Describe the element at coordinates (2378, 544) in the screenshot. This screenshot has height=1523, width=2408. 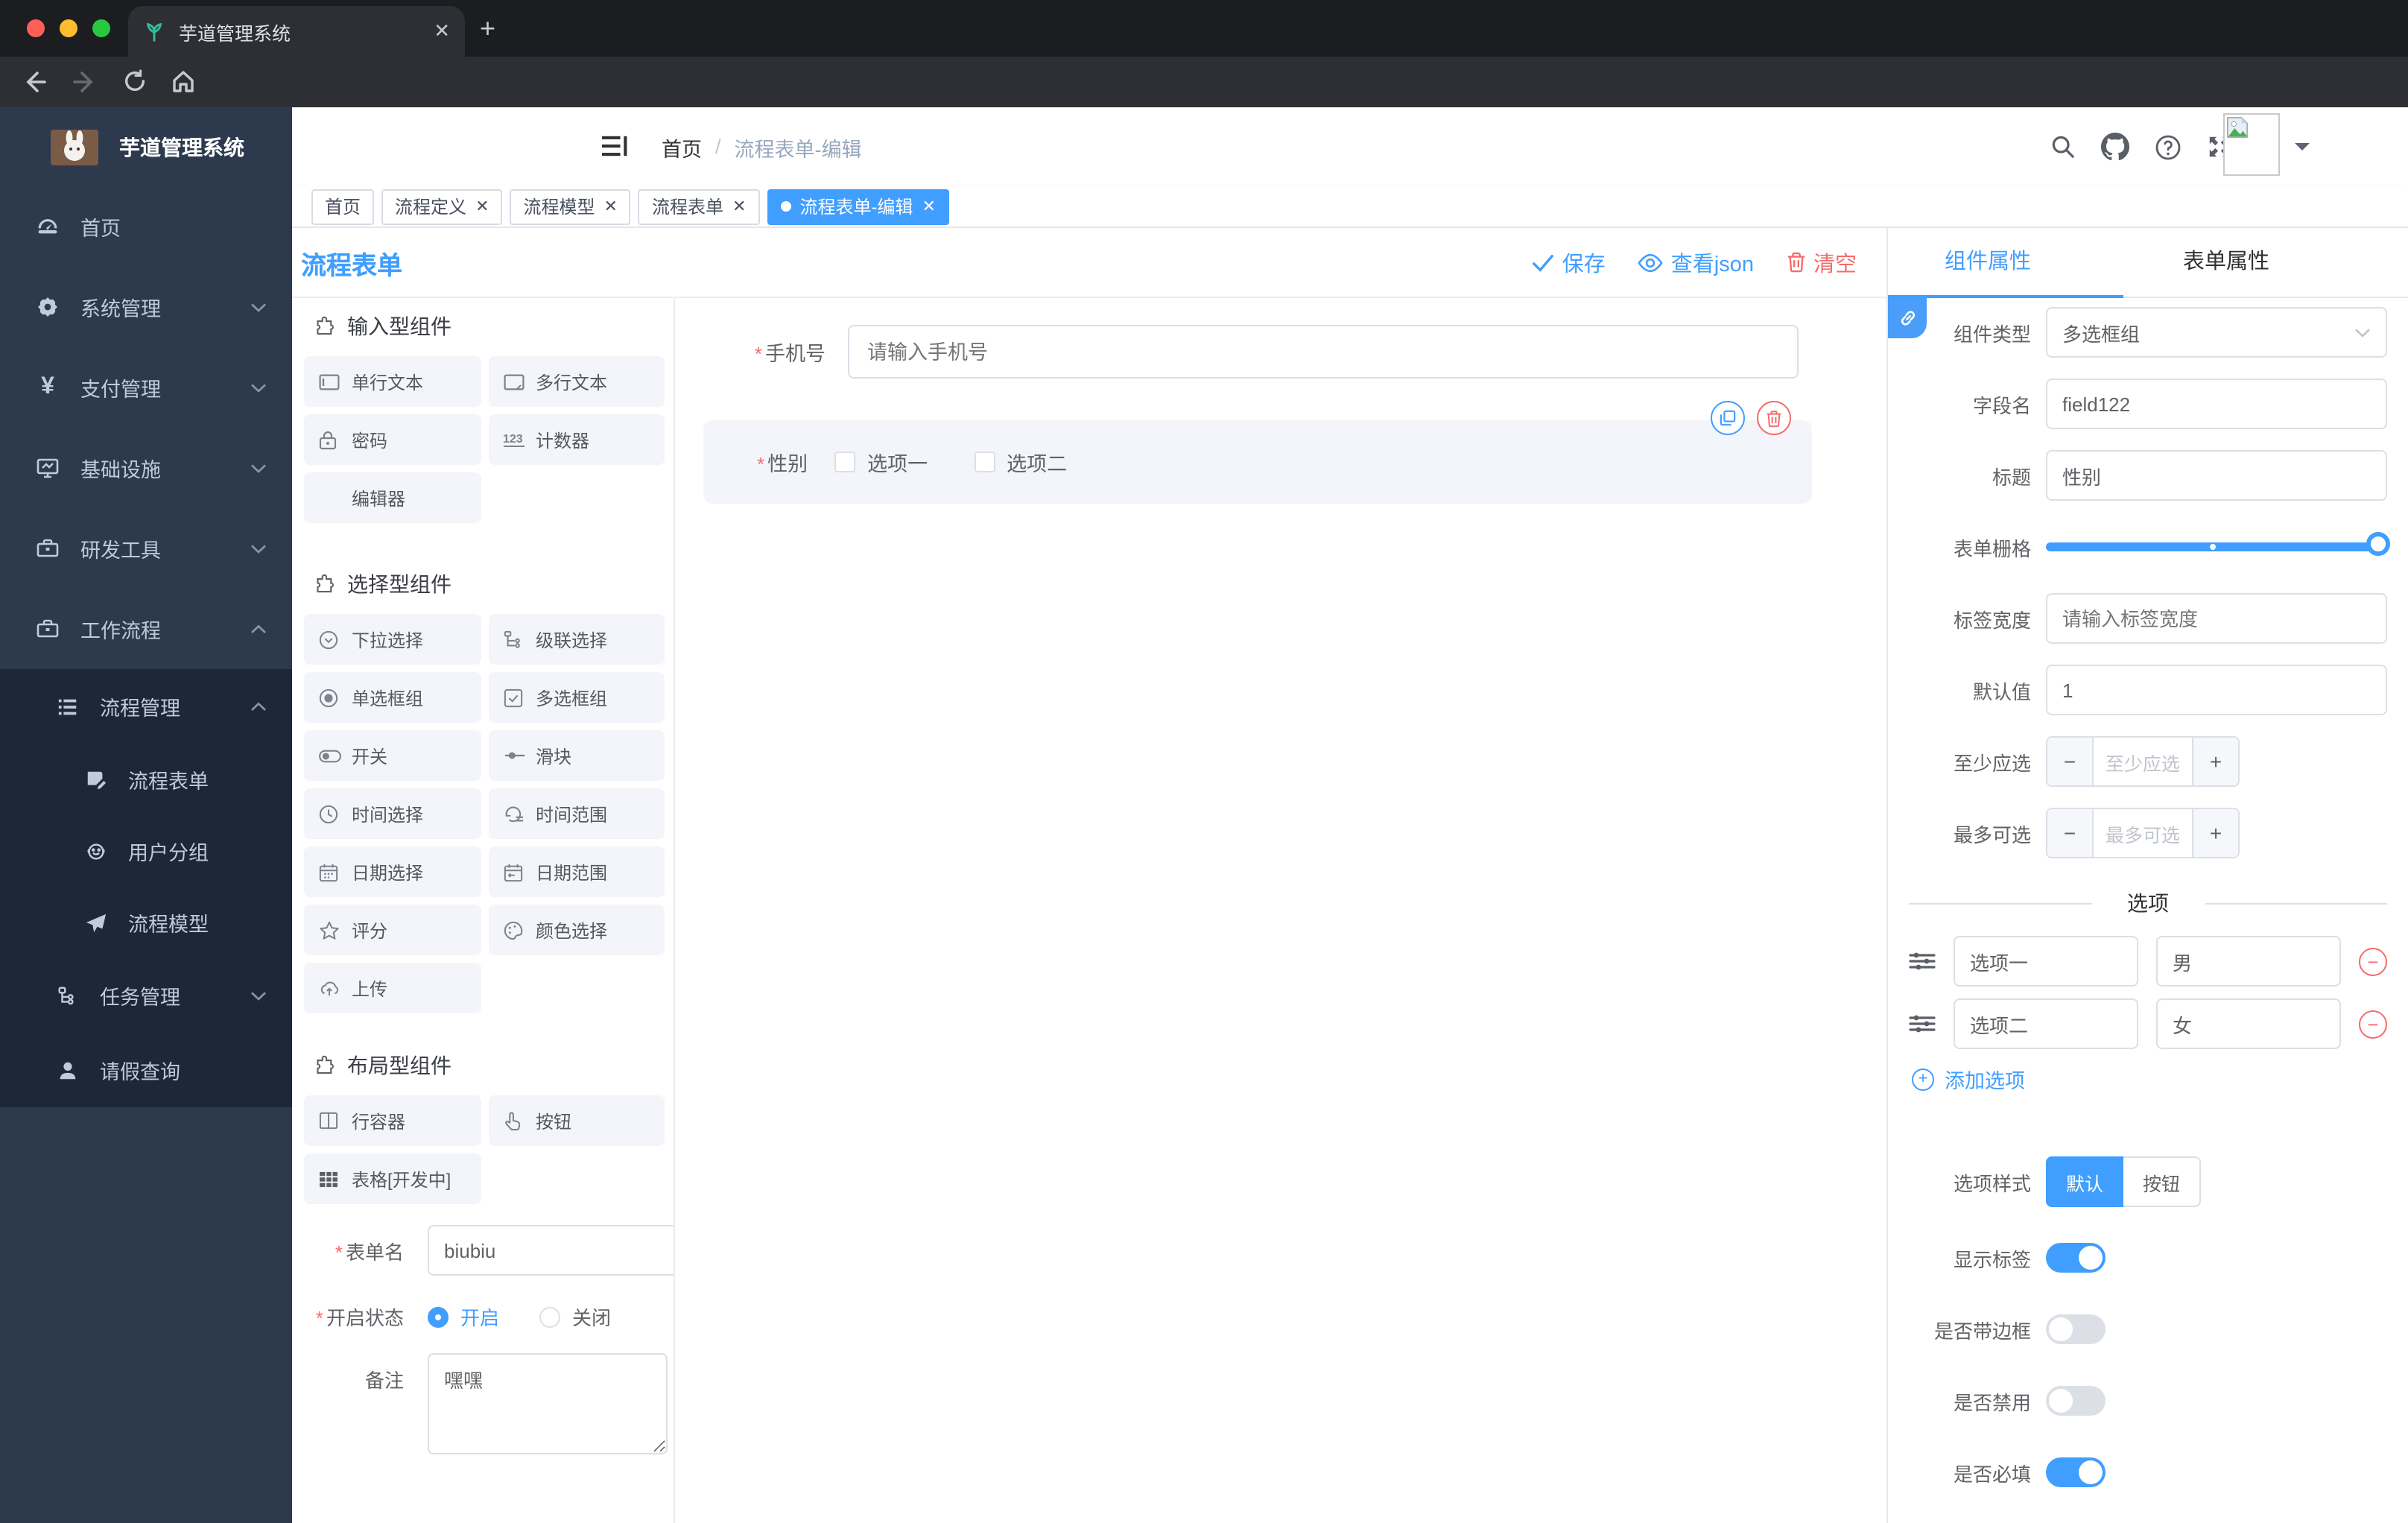
I see `slider-handle` at that location.